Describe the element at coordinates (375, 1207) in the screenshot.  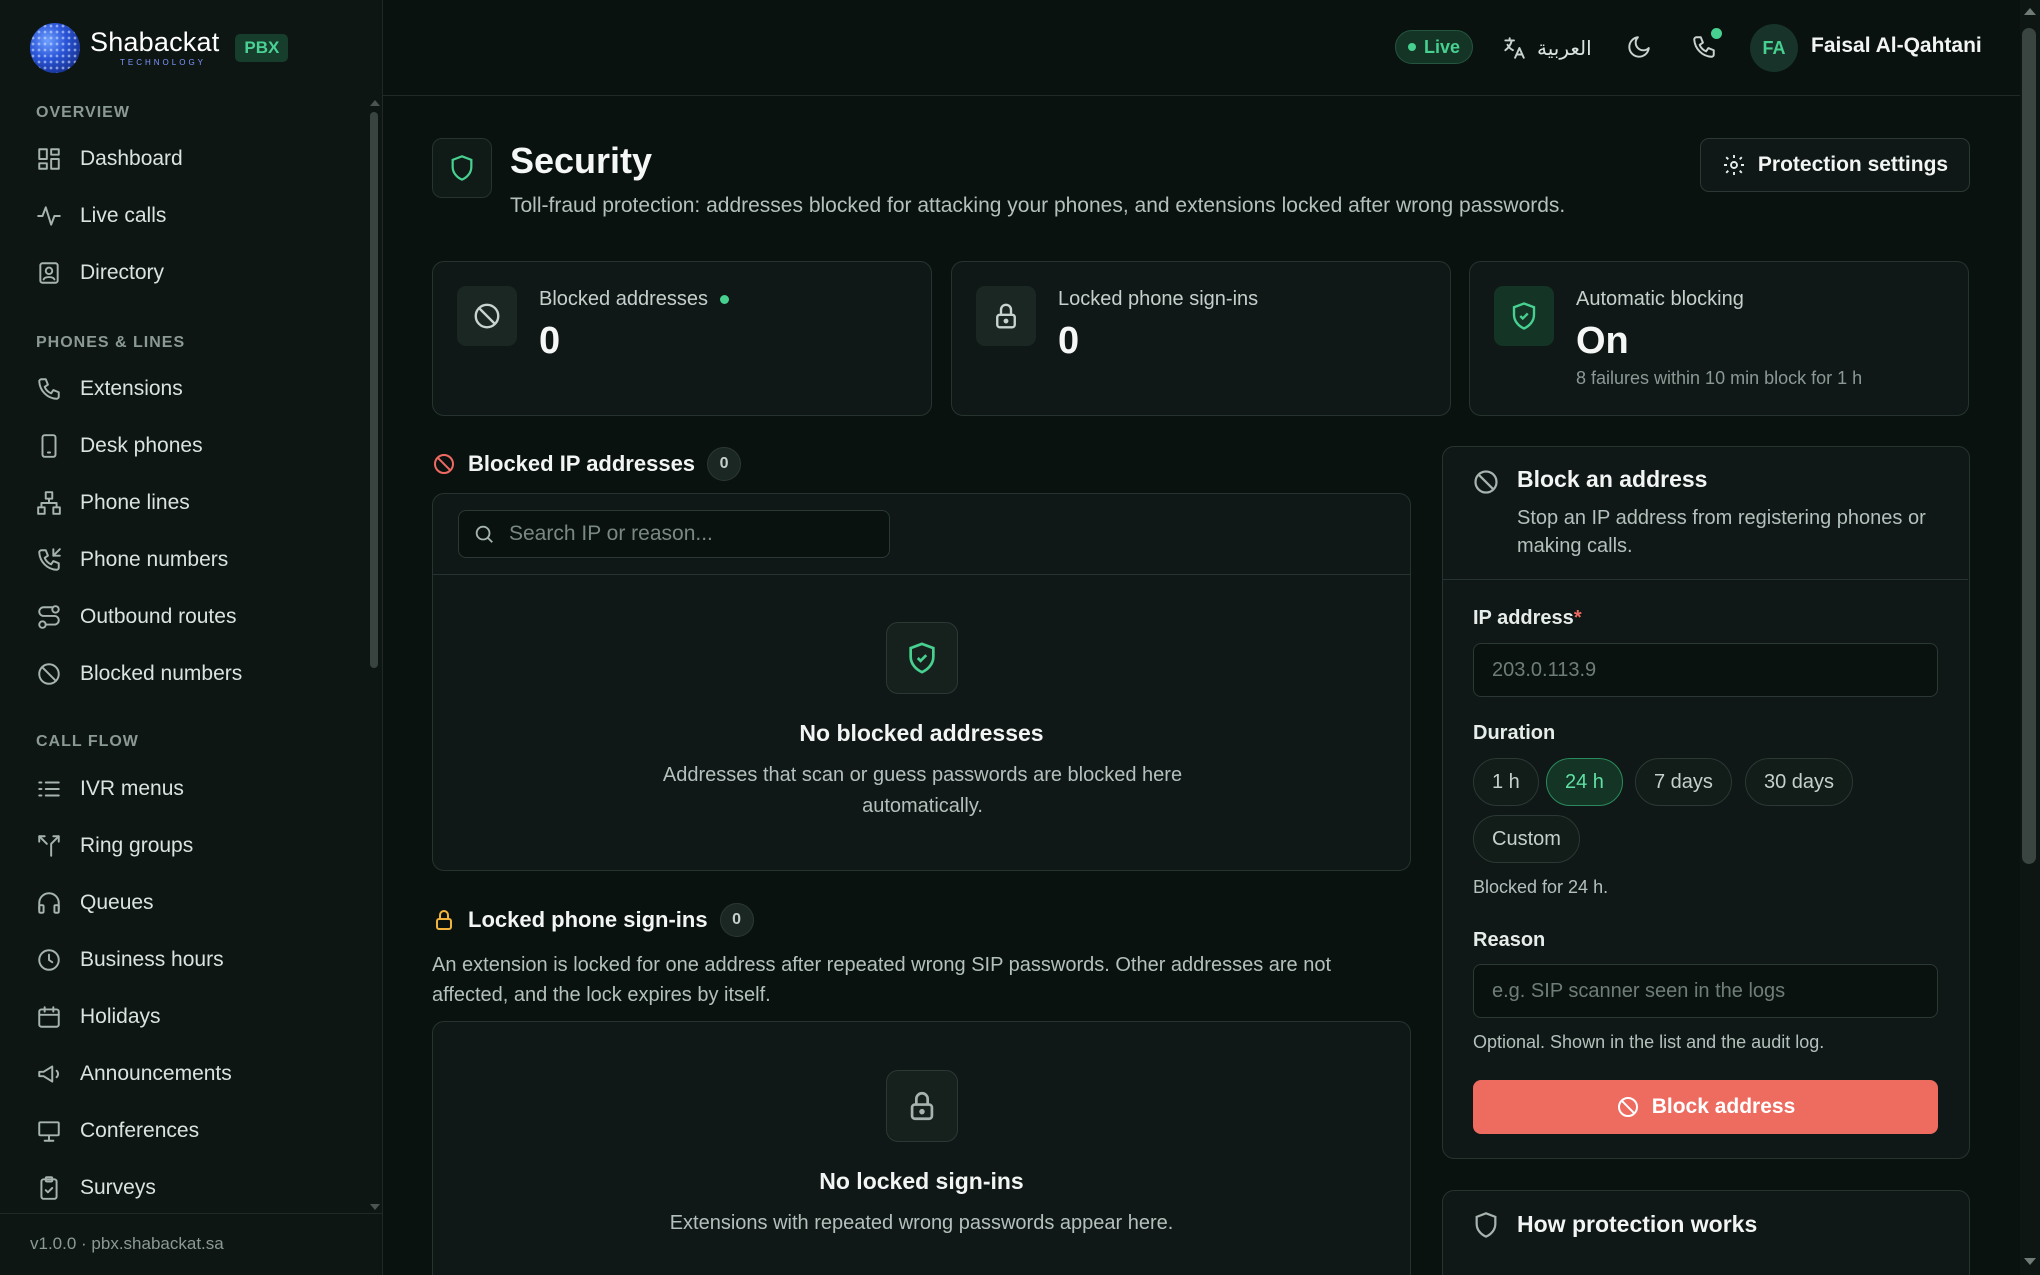
I see `sidebar-scroll-down` at that location.